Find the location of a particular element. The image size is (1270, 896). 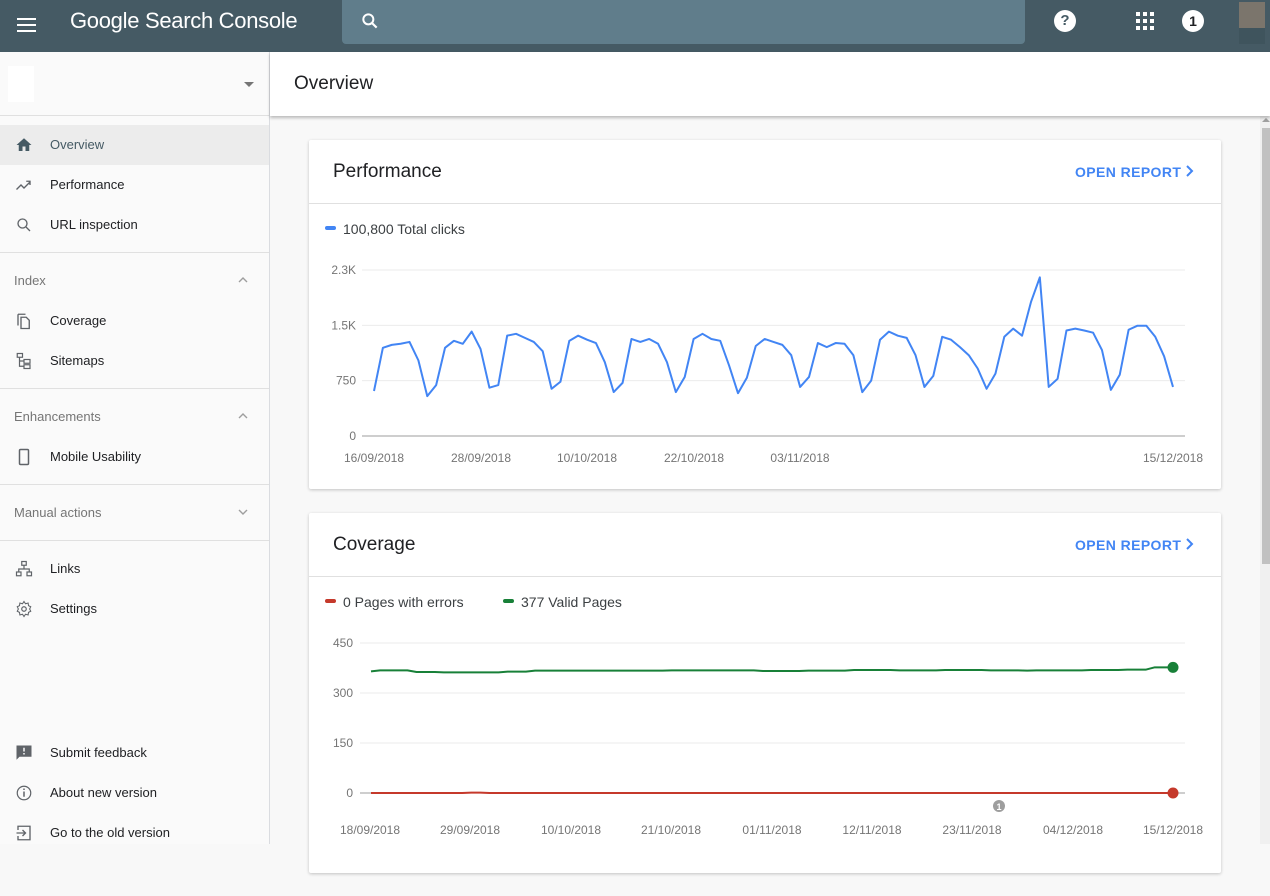

menu-button is located at coordinates (27, 25).